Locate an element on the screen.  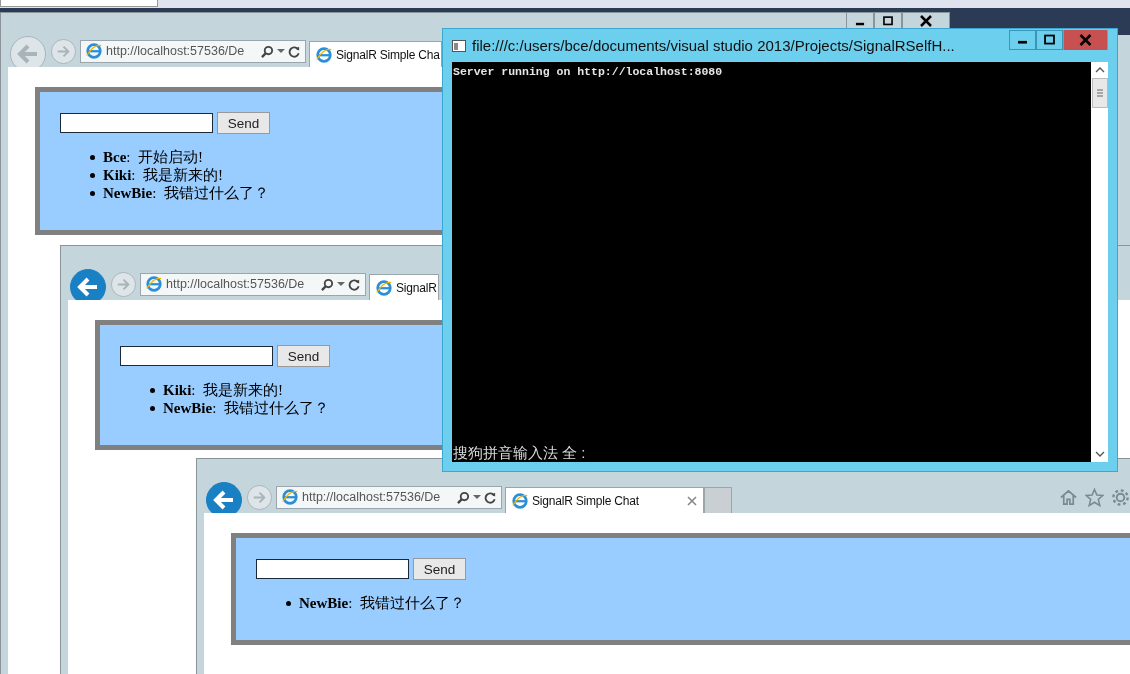
close-icon is located at coordinates (1085, 40).